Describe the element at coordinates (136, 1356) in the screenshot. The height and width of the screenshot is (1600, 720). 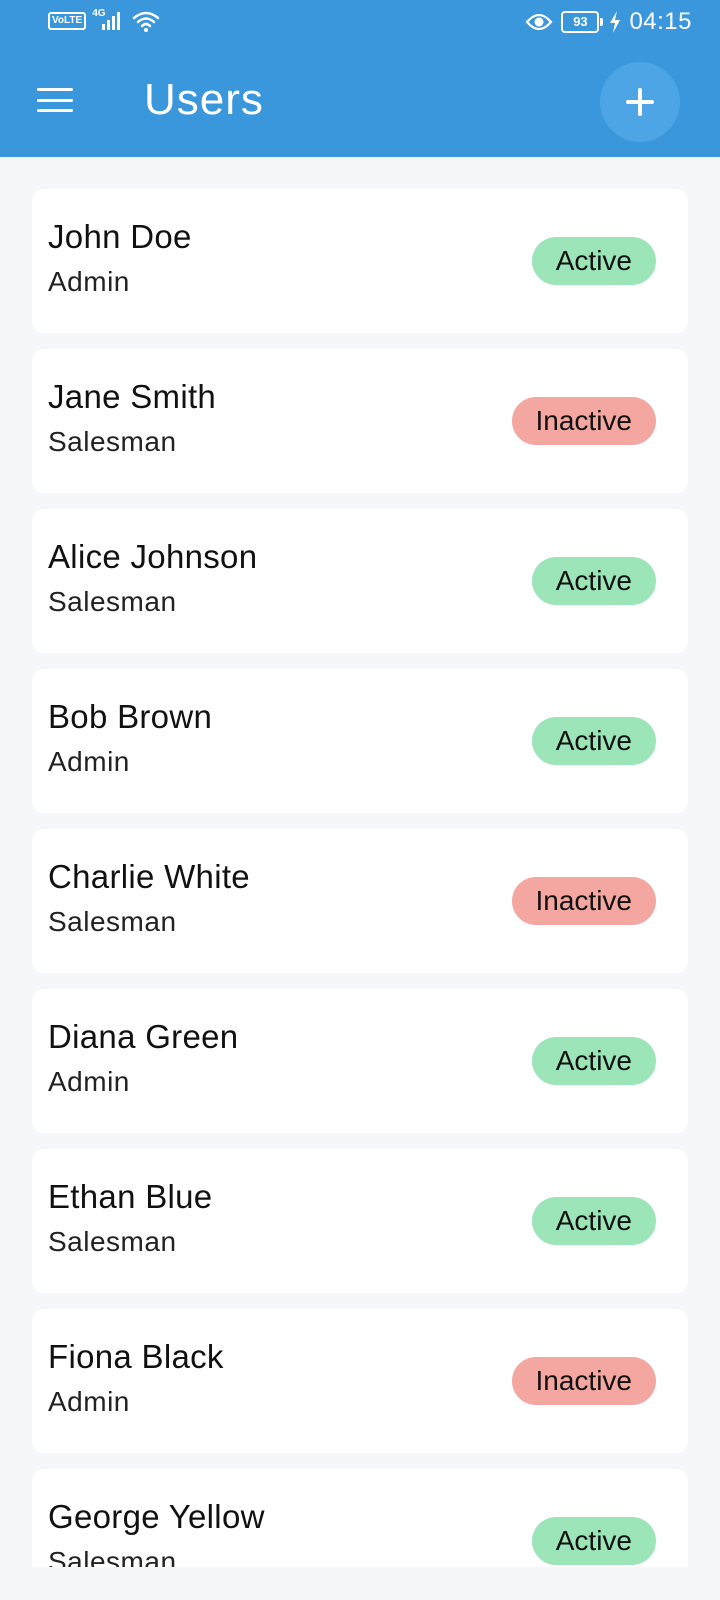
I see `user-name: Fiona Black` at that location.